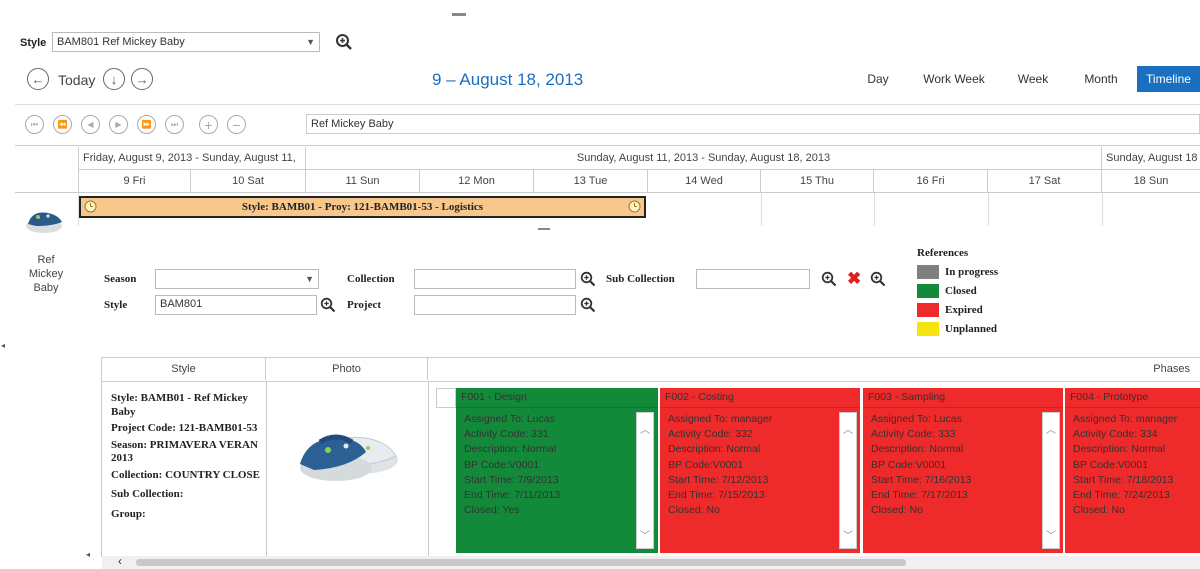 This screenshot has height=569, width=1200. I want to click on phase-detail-line: Activity Code: 334, so click(1115, 434).